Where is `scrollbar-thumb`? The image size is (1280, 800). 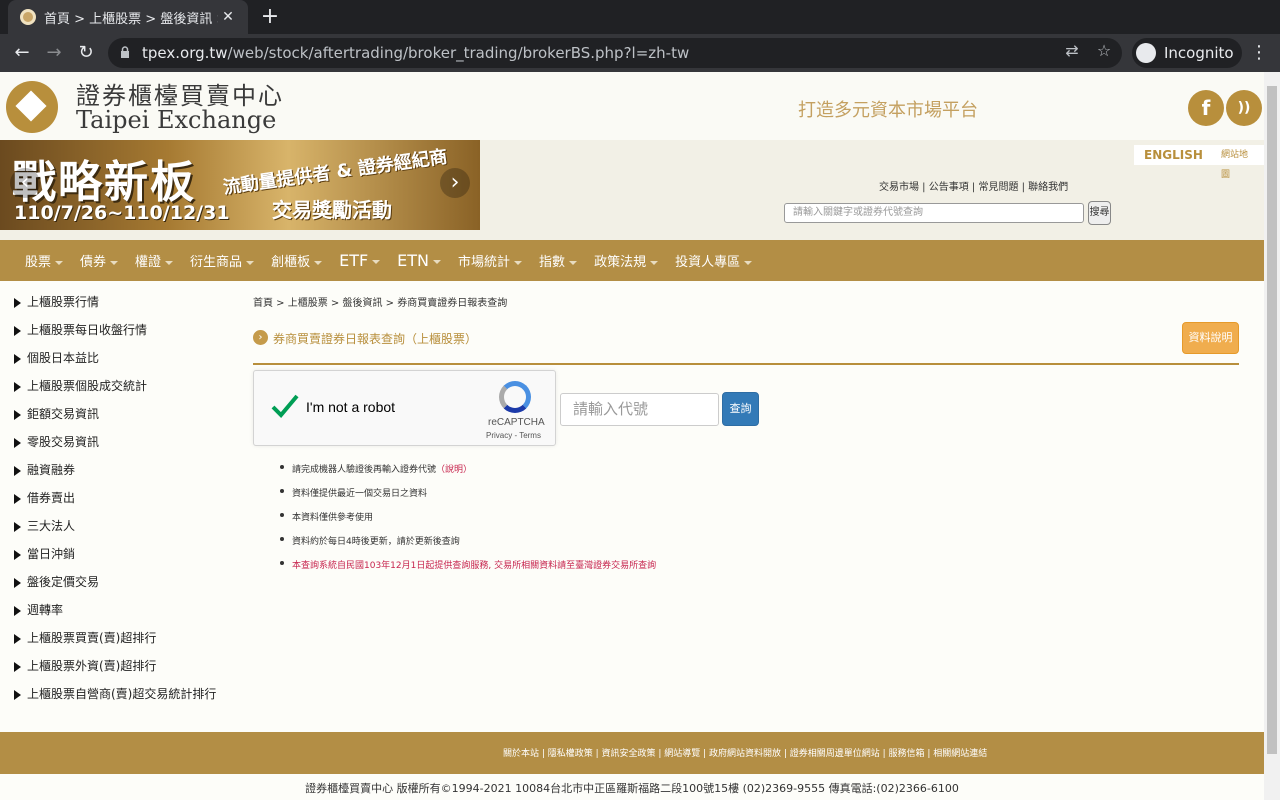 scrollbar-thumb is located at coordinates (1272, 420).